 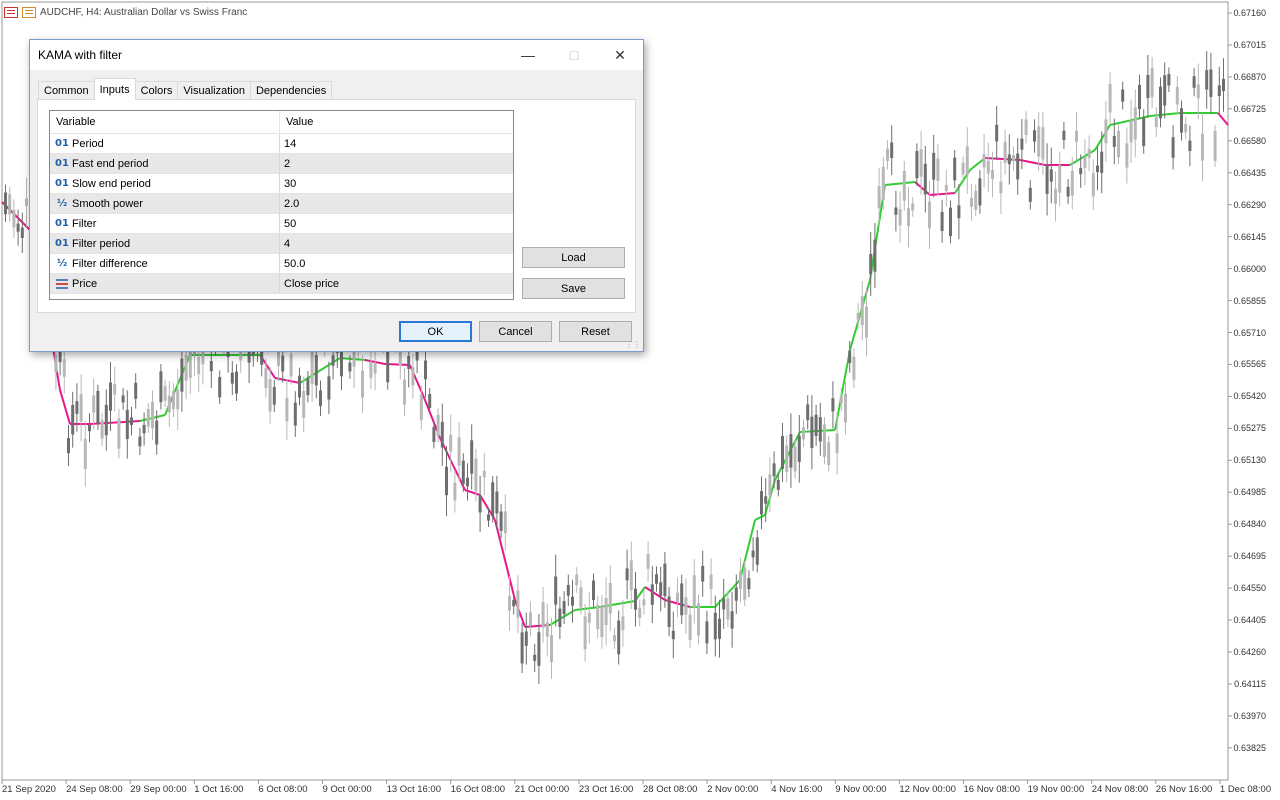 What do you see at coordinates (62, 263) in the screenshot?
I see `double-type-icon: ½` at bounding box center [62, 263].